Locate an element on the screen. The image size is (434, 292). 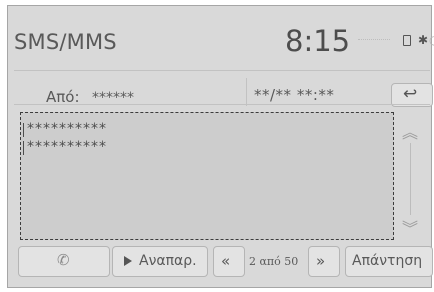
play-button: Αναπαρ. is located at coordinates (160, 261).